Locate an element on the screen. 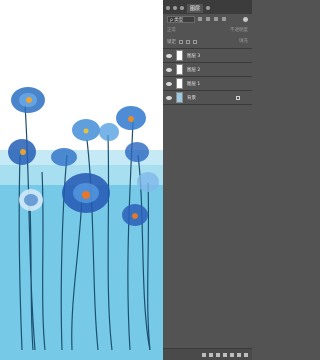 The height and width of the screenshot is (360, 320). layer-list: 图层 3 图层 2 图层 1 背景 is located at coordinates (207, 76).